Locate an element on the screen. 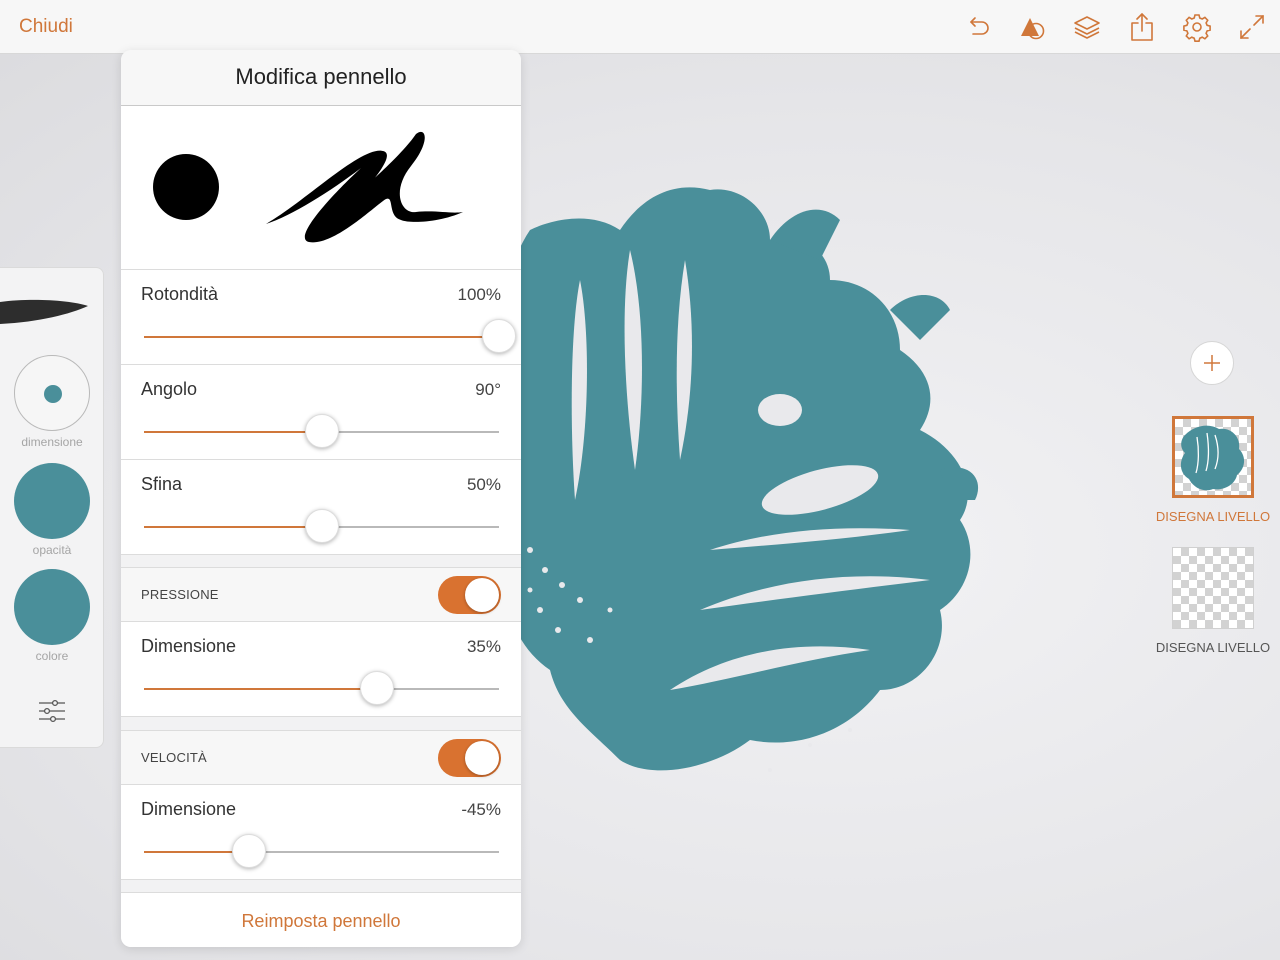 This screenshot has height=960, width=1280. brush-preview is located at coordinates (321, 188).